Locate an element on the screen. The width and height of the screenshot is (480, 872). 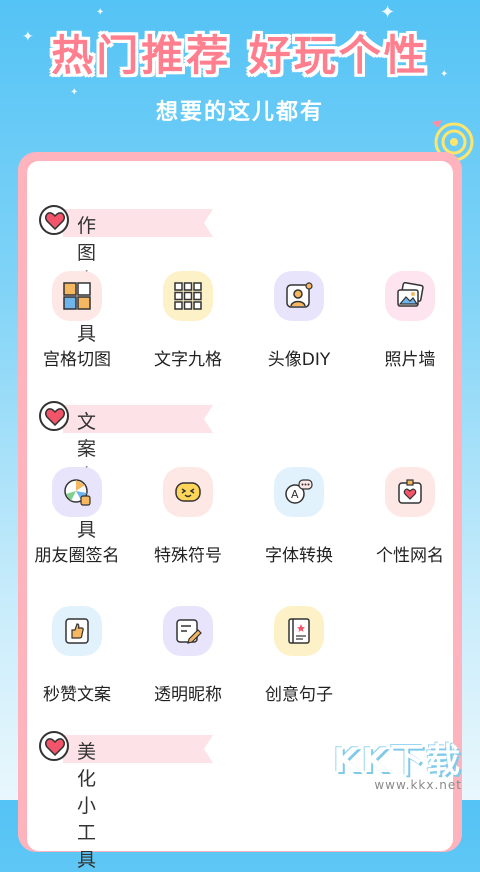
tool-label: 透明昵称 is located at coordinates (188, 695).